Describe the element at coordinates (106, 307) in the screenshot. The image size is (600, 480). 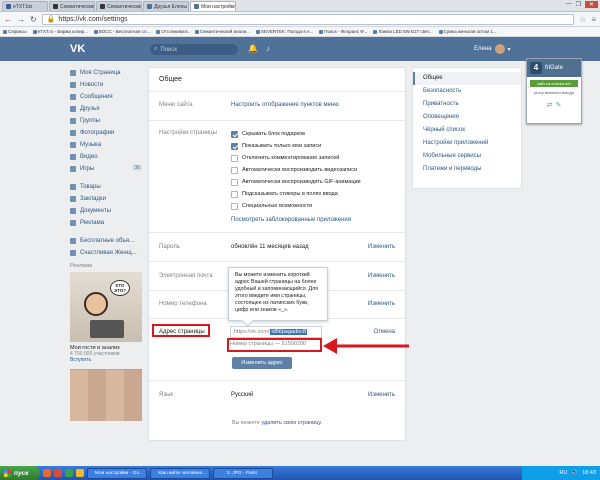
I see `ad-image: КТО ЭТО?` at that location.